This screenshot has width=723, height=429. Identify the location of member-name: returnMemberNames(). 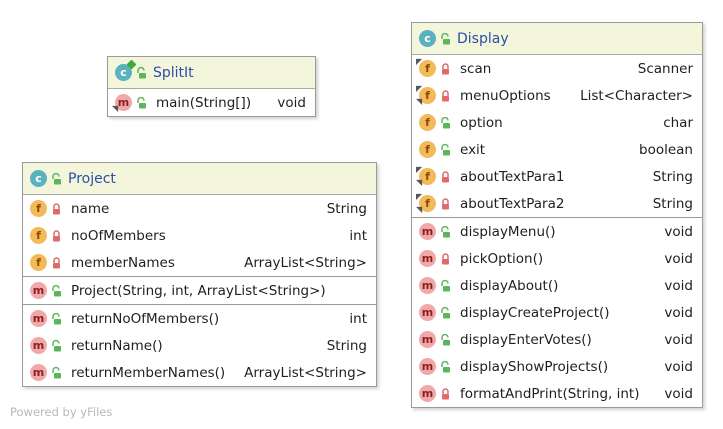
(148, 372).